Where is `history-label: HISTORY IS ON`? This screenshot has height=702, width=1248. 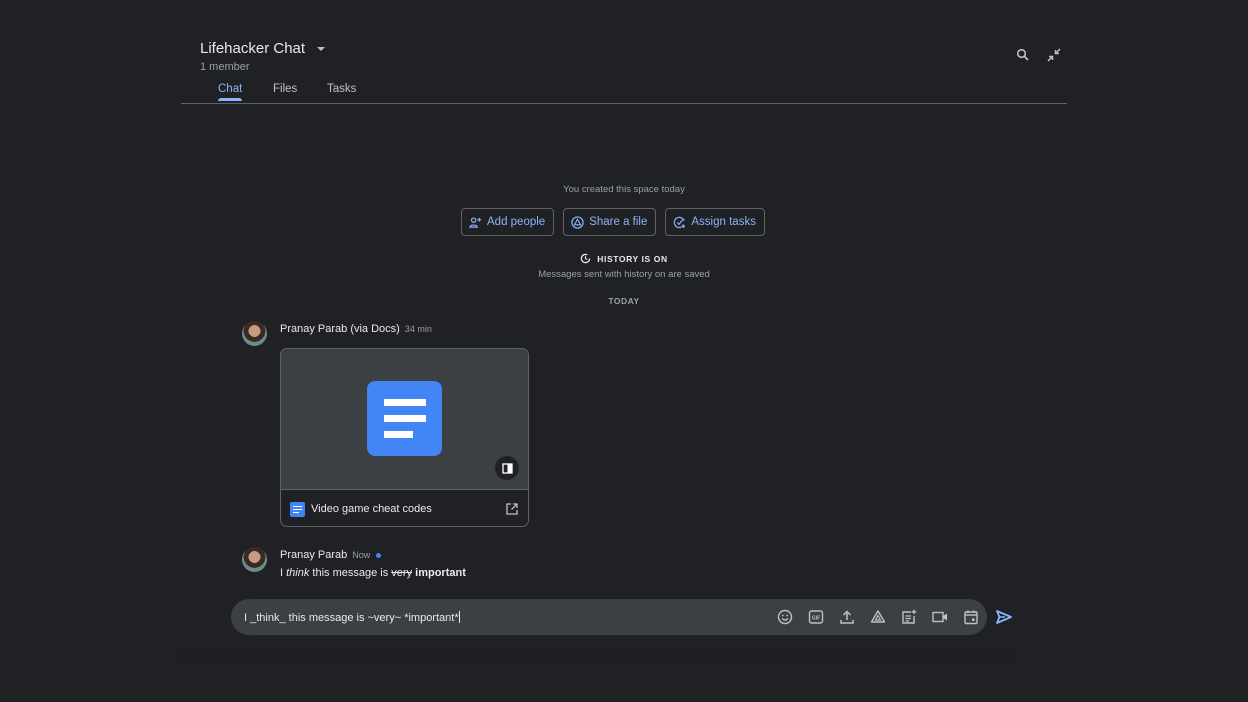
history-label: HISTORY IS ON is located at coordinates (632, 258).